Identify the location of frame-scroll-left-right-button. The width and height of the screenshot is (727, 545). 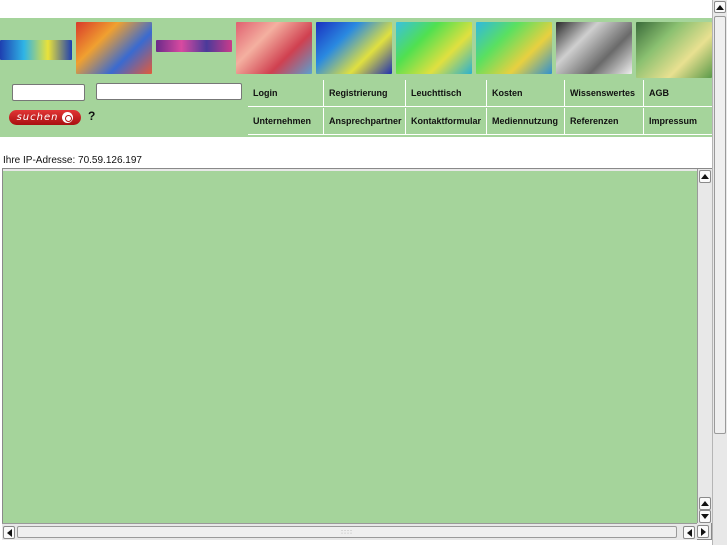
(689, 532).